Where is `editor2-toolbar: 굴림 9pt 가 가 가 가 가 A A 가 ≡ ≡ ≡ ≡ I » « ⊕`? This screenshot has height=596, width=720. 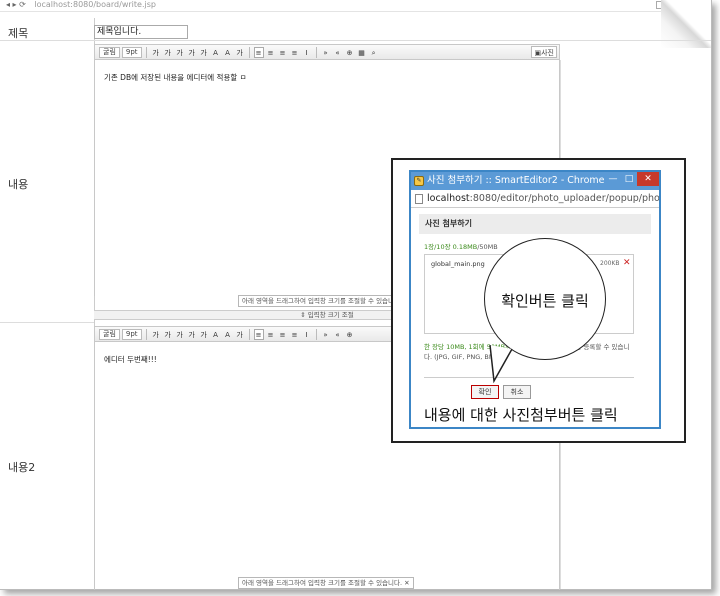 editor2-toolbar: 굴림 9pt 가 가 가 가 가 A A 가 ≡ ≡ ≡ ≡ I » « ⊕ is located at coordinates (243, 334).